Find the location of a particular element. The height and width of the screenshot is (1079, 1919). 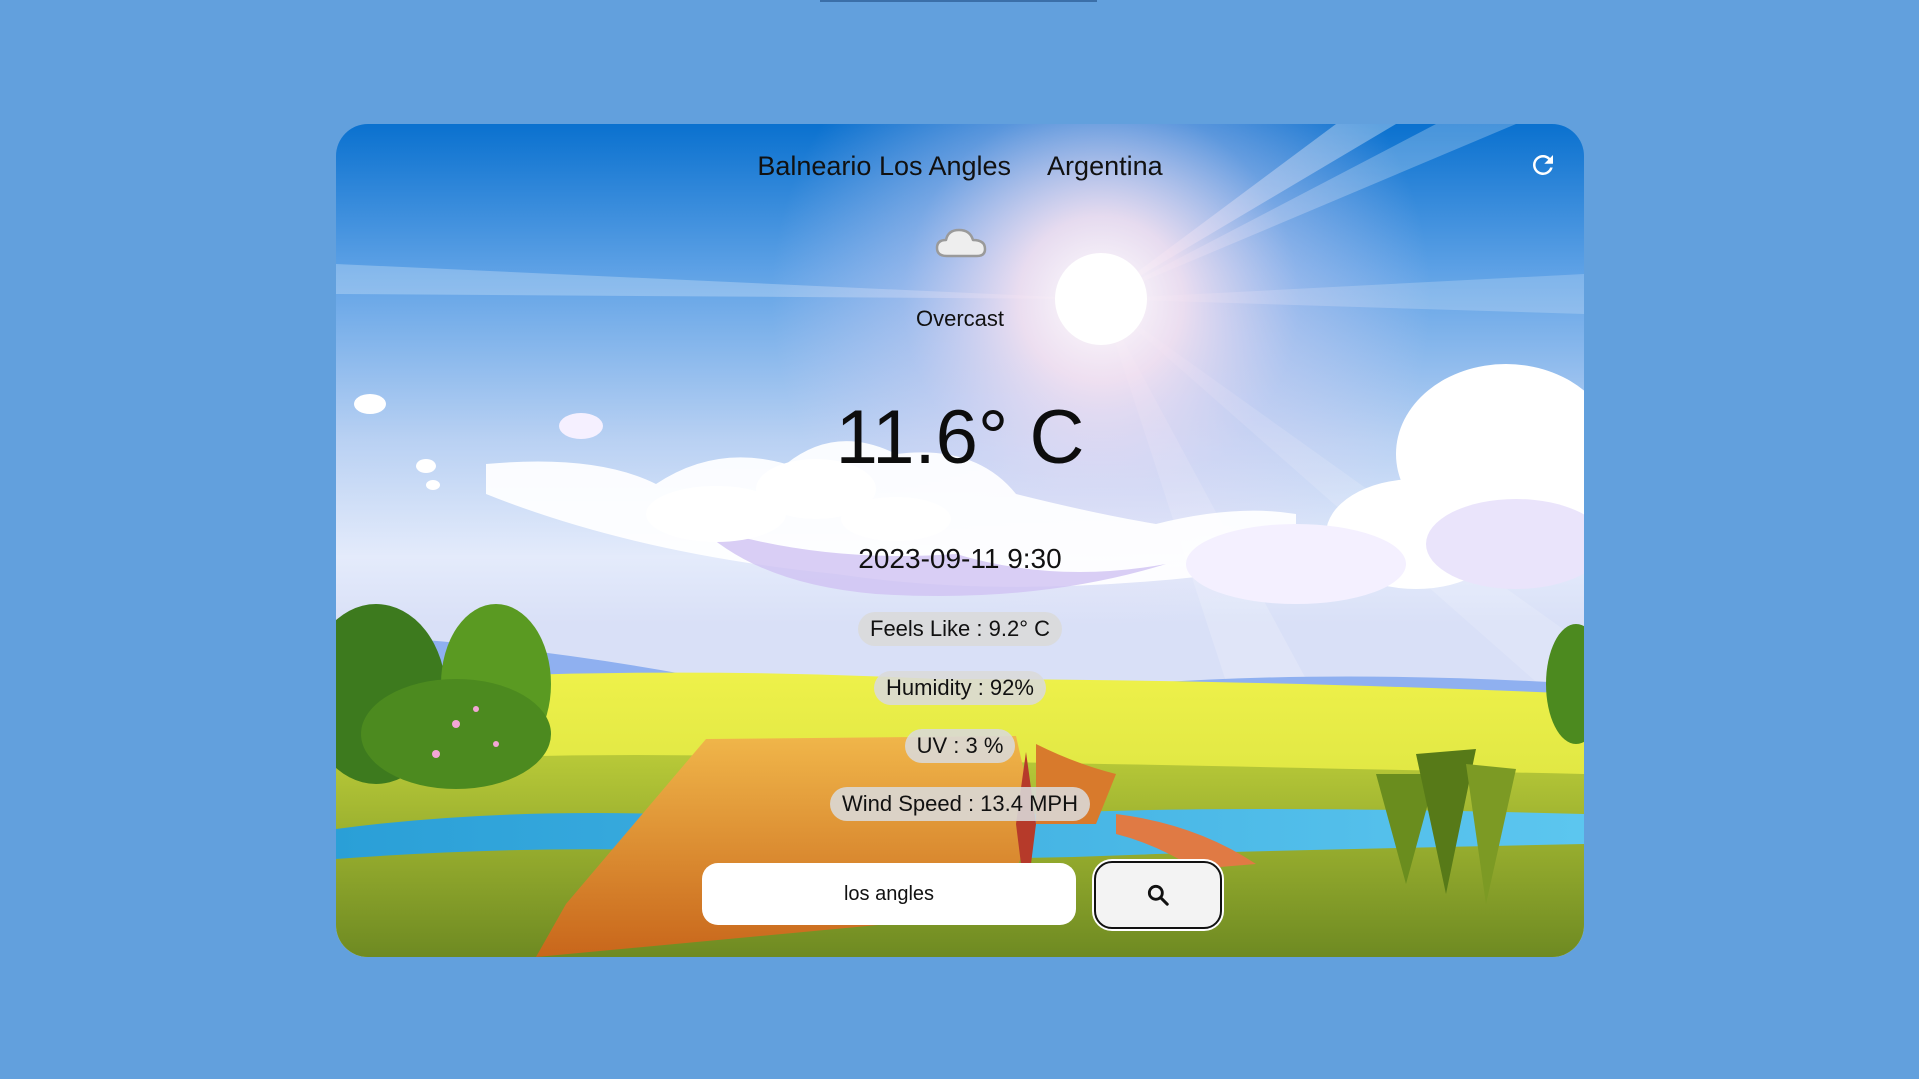

humidity-badge: Humidity : 92% is located at coordinates (960, 688).